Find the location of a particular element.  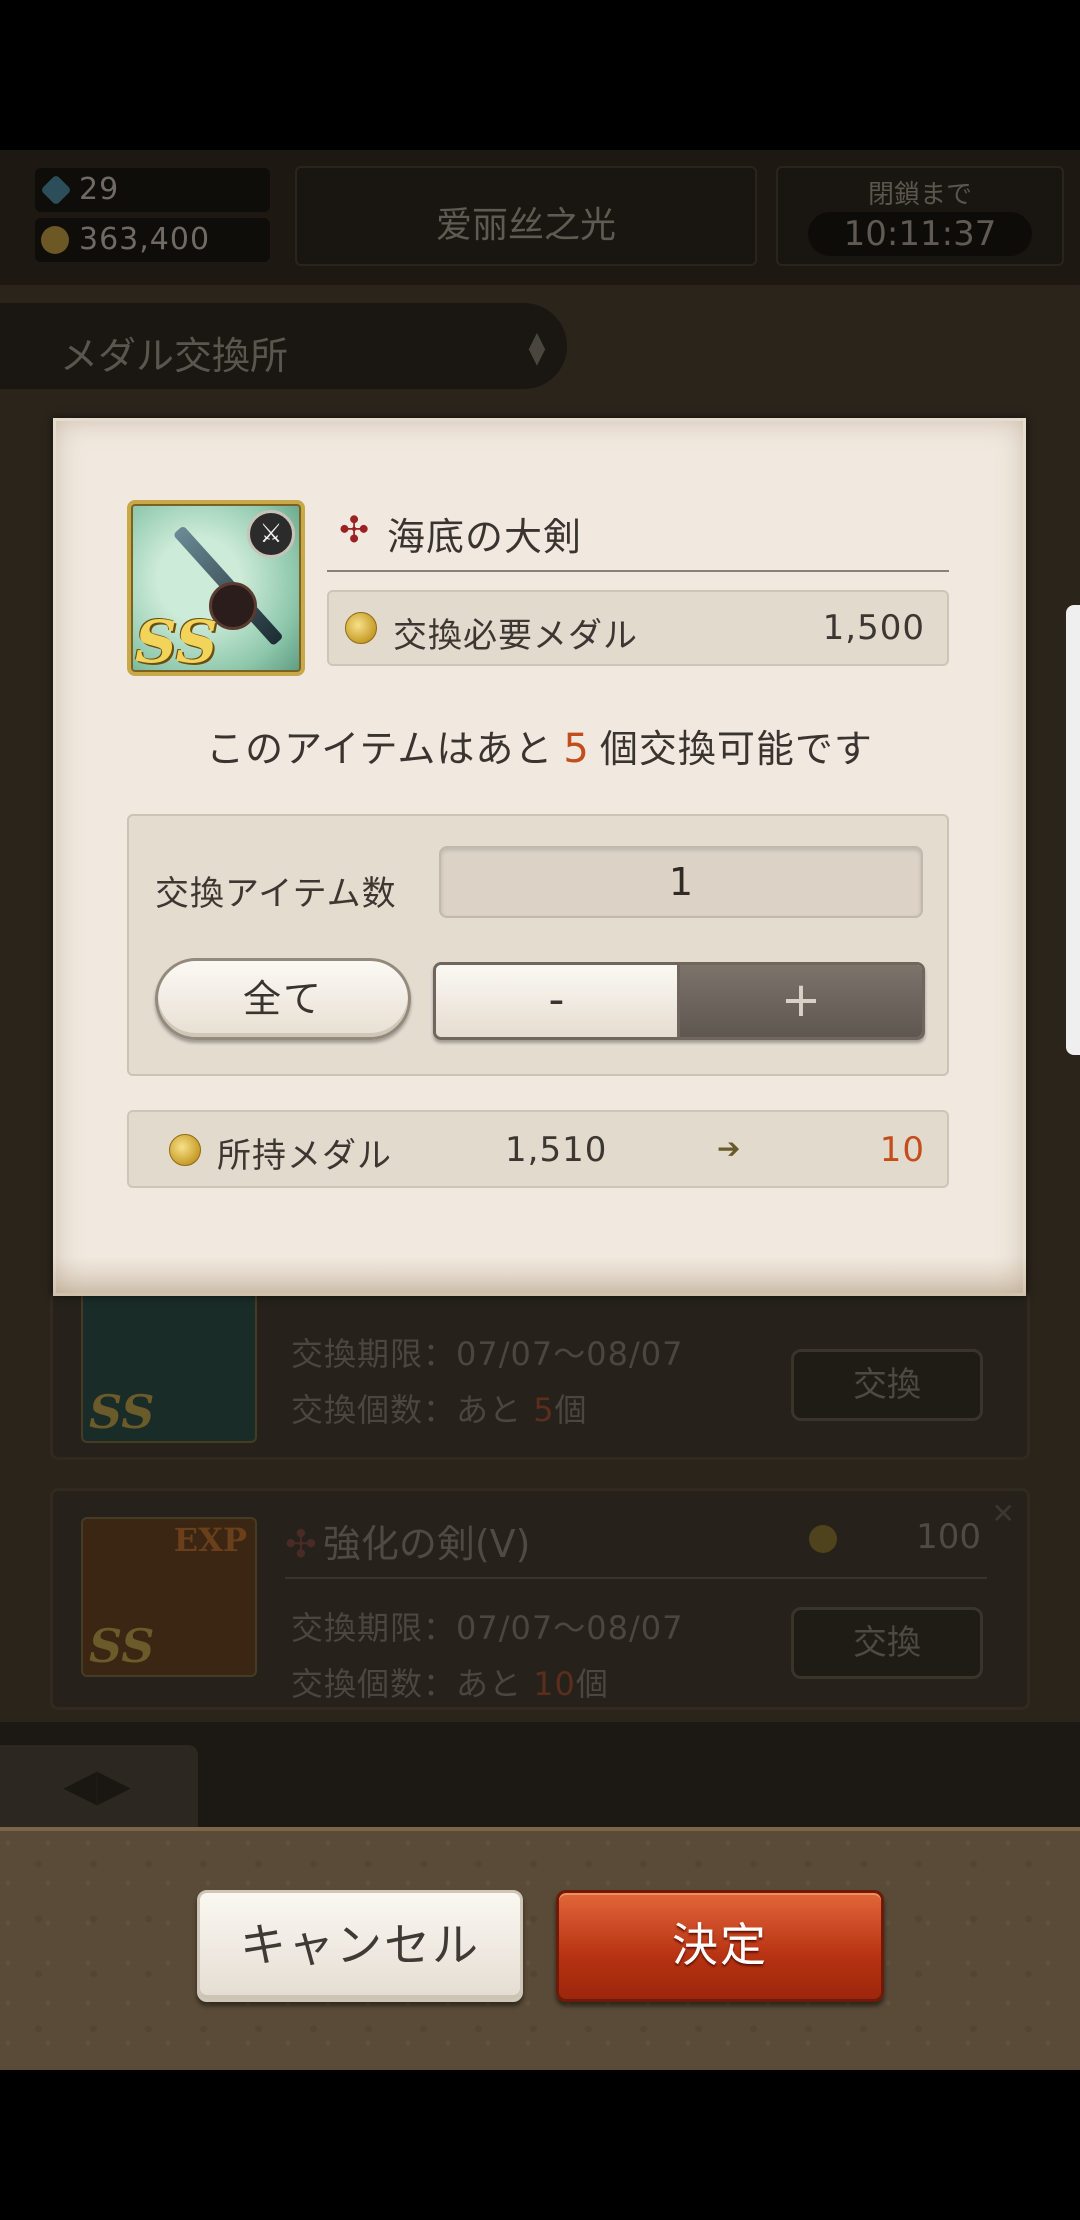

exchange-count: 交換個数：あと 5個 is located at coordinates (439, 1408).